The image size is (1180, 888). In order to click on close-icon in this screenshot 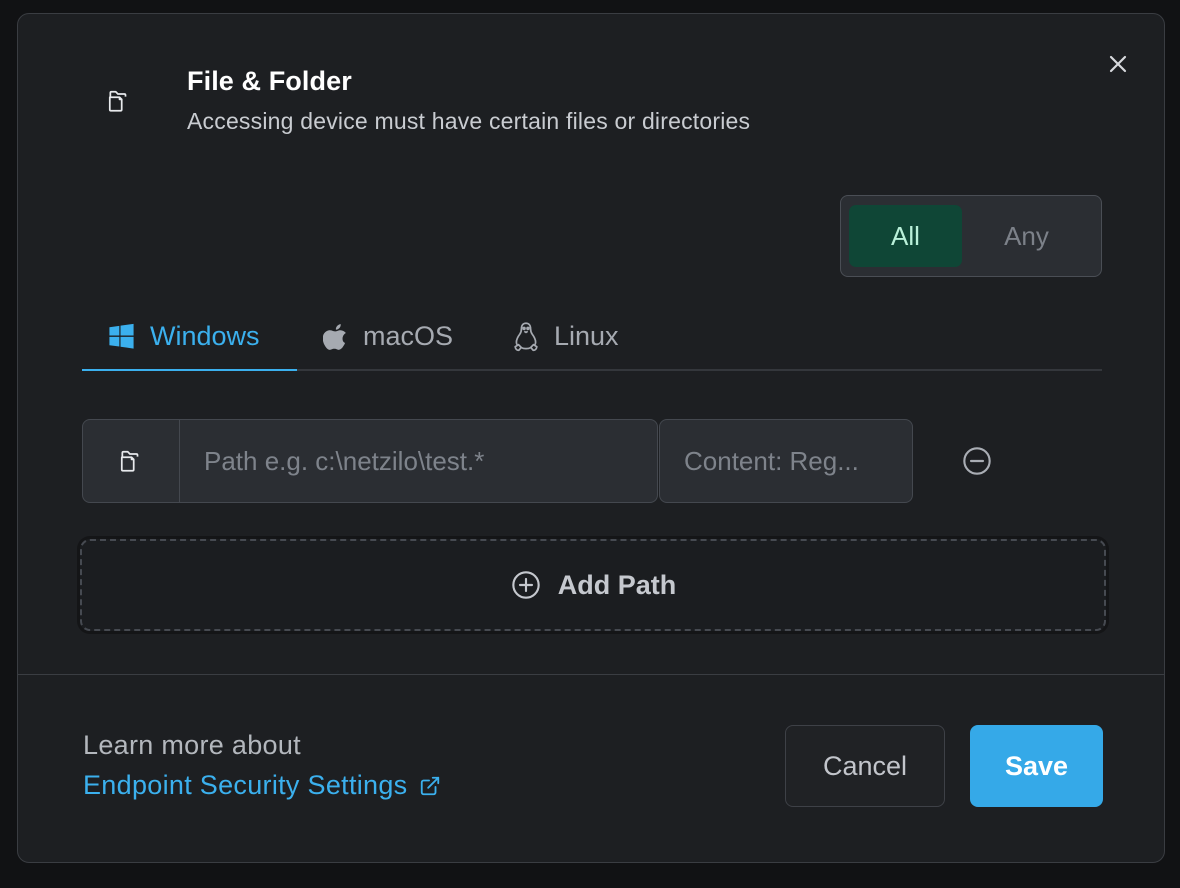, I will do `click(1118, 64)`.